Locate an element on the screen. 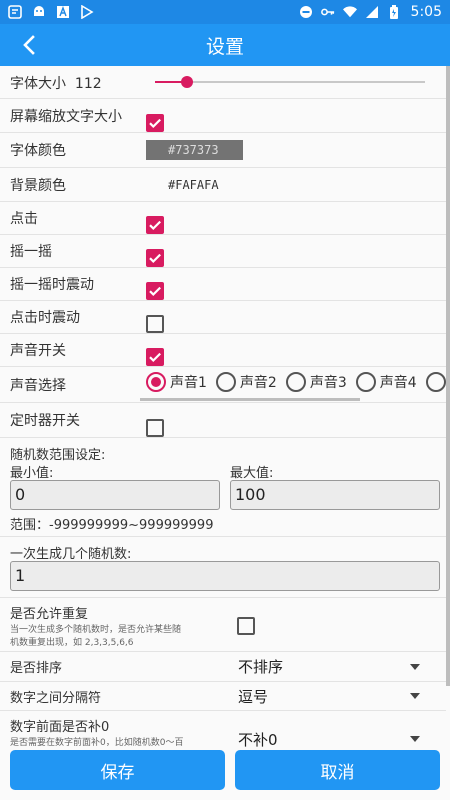 The height and width of the screenshot is (800, 450). app-bar: 设置 is located at coordinates (225, 45).